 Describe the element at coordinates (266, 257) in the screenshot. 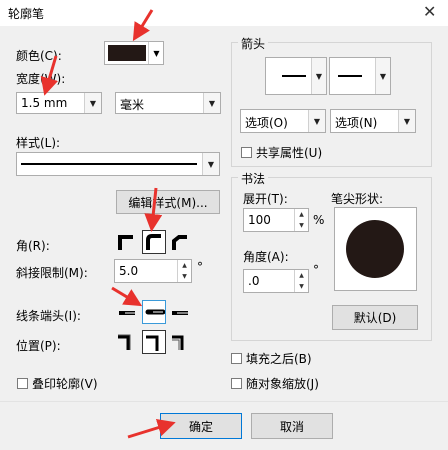

I see `angle-label: 角度(A):` at that location.